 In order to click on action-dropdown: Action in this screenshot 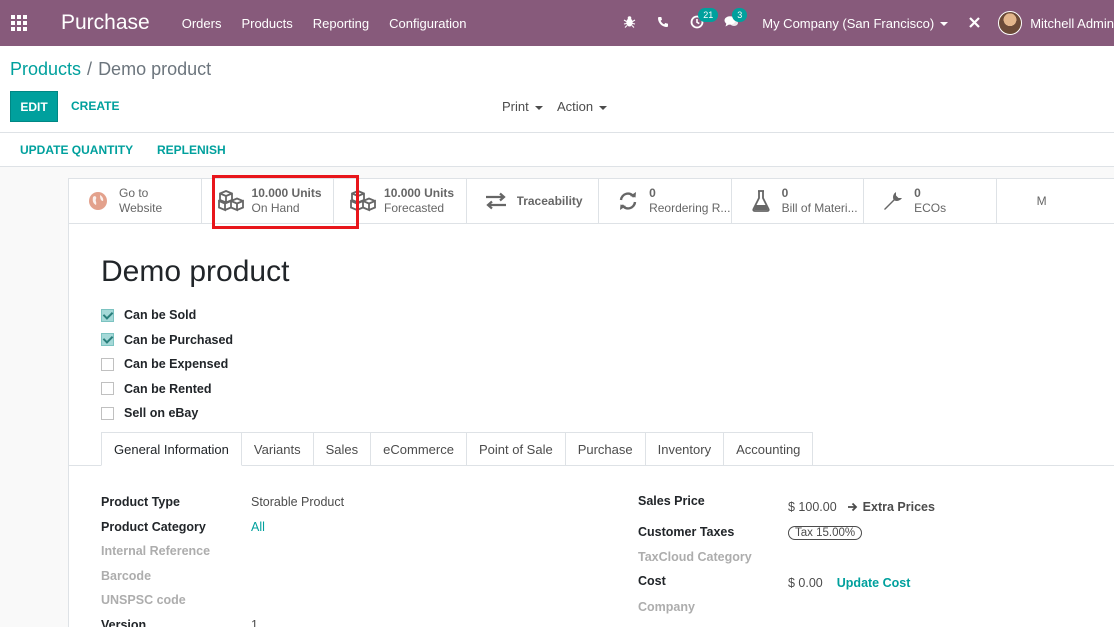, I will do `click(582, 106)`.